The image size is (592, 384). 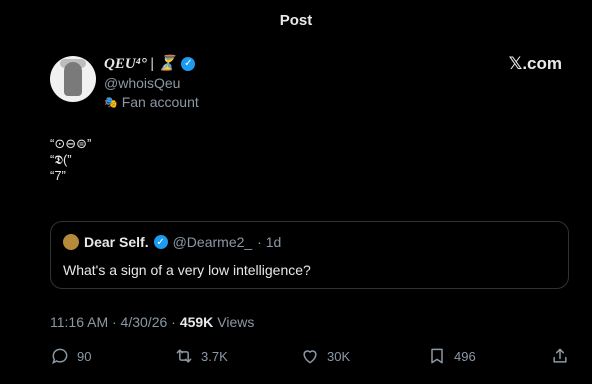 I want to click on post-line: “𝕯(”, so click(x=61, y=159).